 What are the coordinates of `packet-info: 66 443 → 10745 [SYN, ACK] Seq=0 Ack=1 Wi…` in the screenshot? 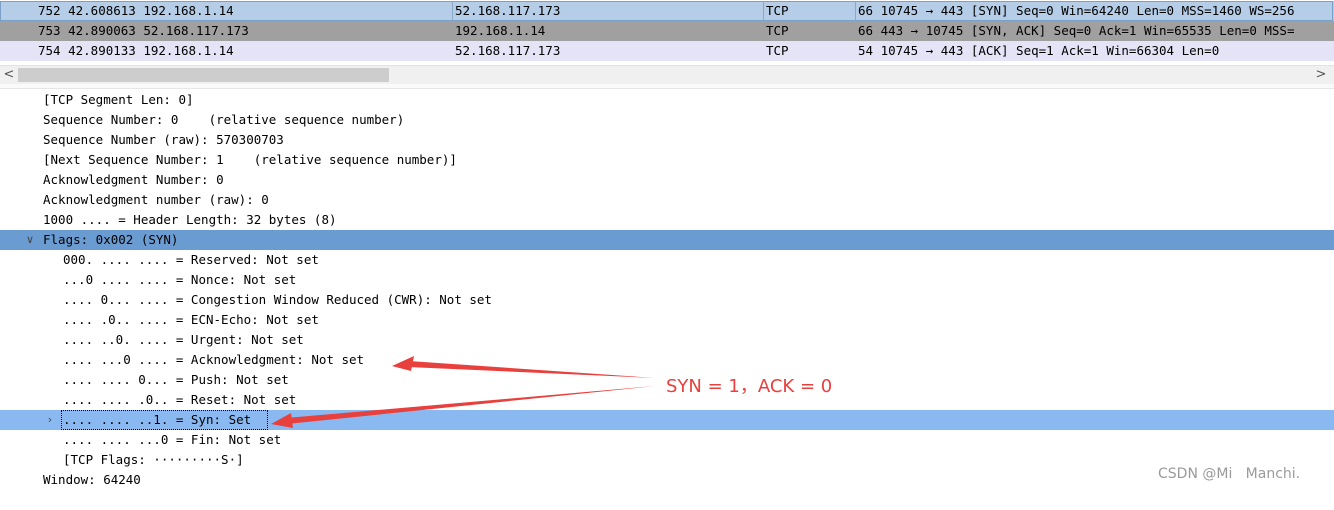 It's located at (1076, 30).